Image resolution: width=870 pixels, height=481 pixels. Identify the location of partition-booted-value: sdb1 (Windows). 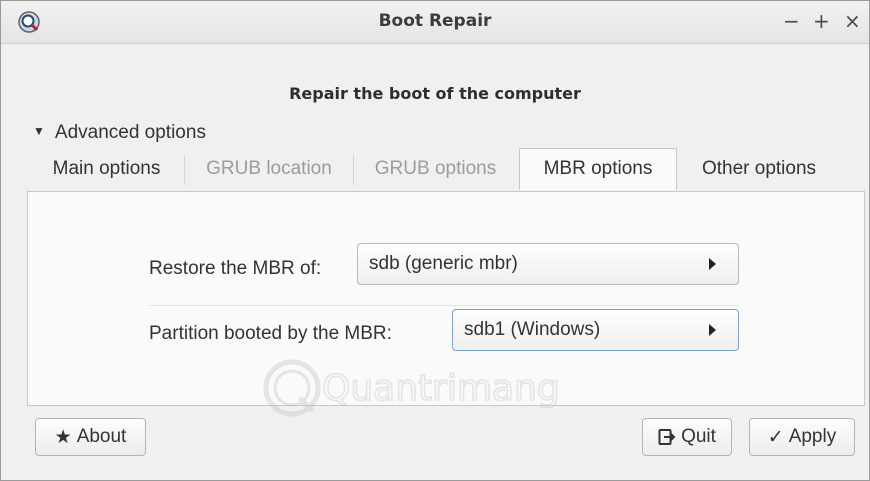
(532, 329).